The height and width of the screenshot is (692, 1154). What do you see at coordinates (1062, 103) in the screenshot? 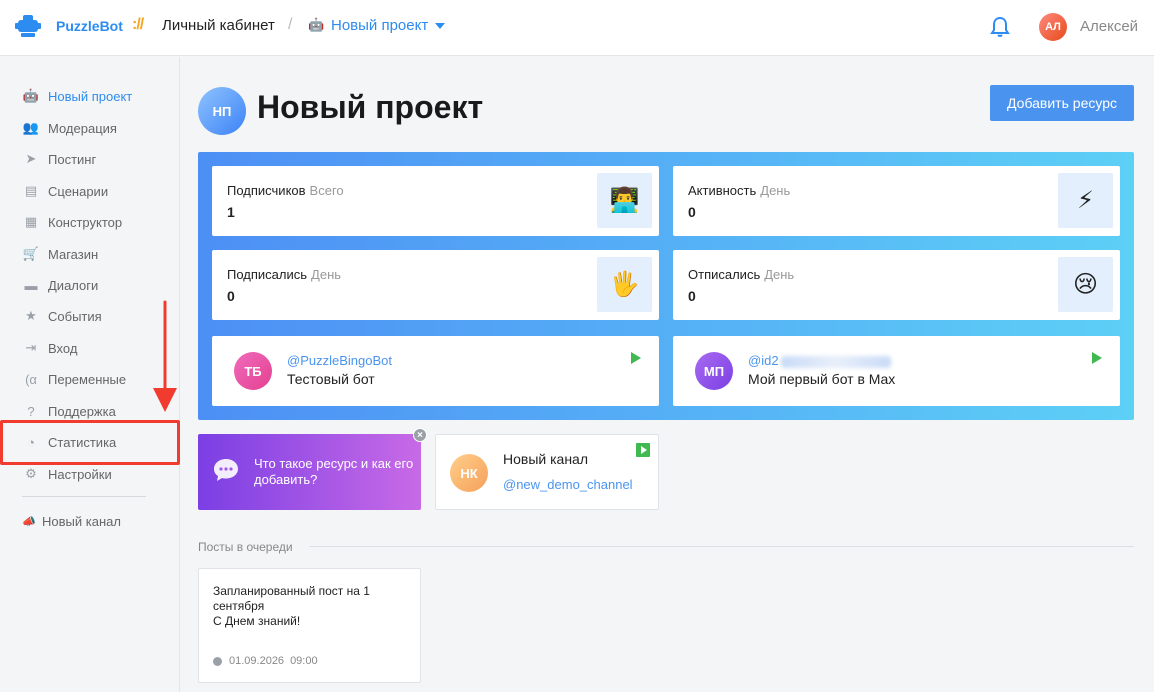
I see `add-resource-button: Добавить ресурс` at bounding box center [1062, 103].